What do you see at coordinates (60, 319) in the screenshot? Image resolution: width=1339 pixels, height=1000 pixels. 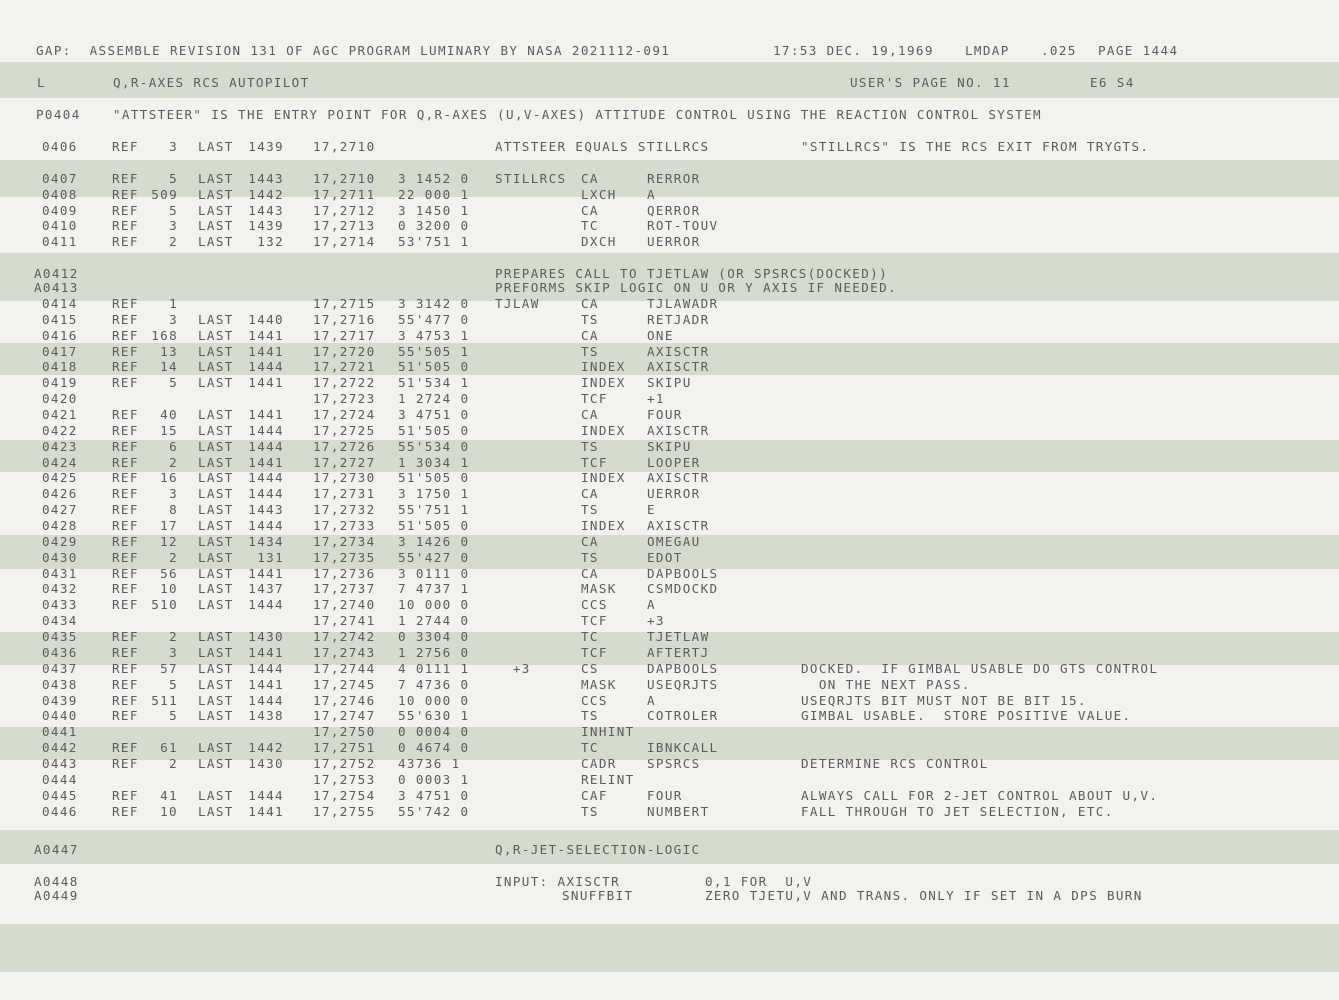 I see `line-number: 0415` at bounding box center [60, 319].